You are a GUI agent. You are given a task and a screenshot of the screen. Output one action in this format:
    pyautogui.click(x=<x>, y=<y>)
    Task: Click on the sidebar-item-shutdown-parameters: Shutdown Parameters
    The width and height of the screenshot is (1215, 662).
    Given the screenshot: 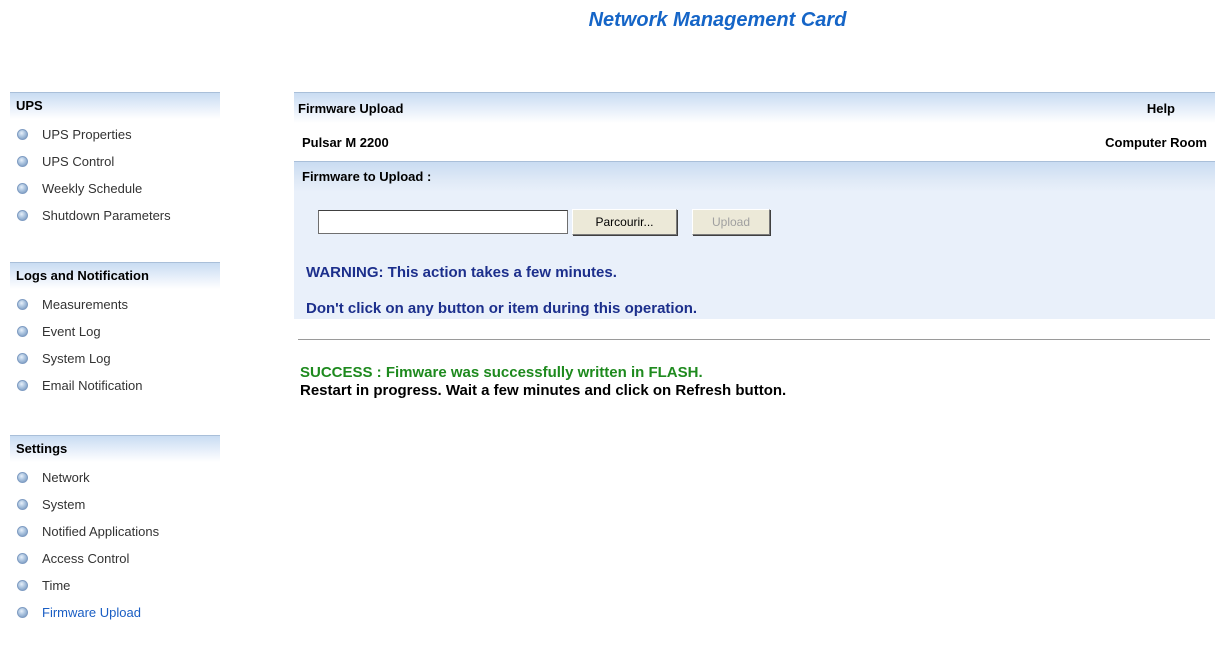 What is the action you would take?
    pyautogui.click(x=115, y=215)
    